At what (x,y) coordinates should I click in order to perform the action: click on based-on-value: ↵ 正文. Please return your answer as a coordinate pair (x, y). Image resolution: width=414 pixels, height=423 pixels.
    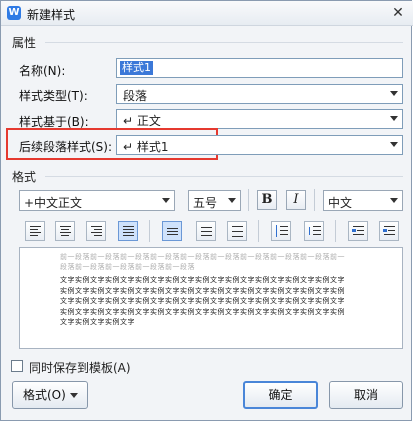
    Looking at the image, I should click on (142, 121).